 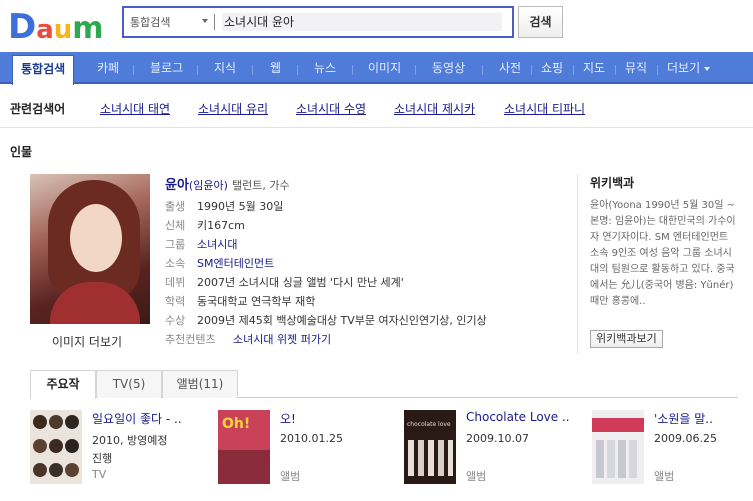 What do you see at coordinates (288, 418) in the screenshot?
I see `work-title: 오!` at bounding box center [288, 418].